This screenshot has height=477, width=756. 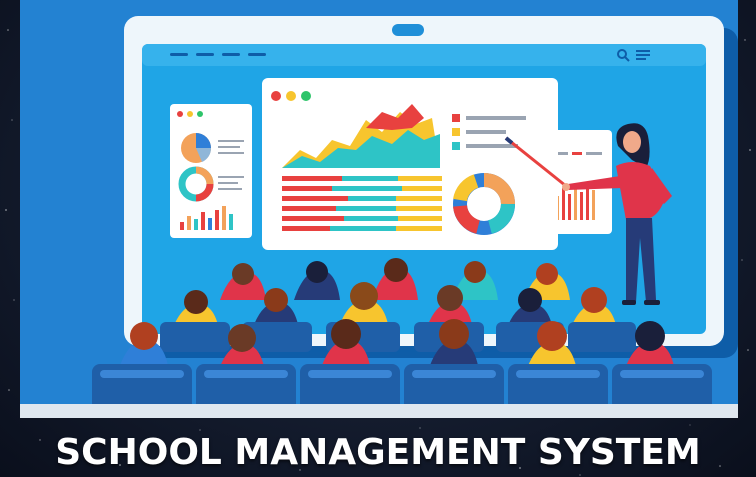 What do you see at coordinates (408, 30) in the screenshot?
I see `webcam-icon` at bounding box center [408, 30].